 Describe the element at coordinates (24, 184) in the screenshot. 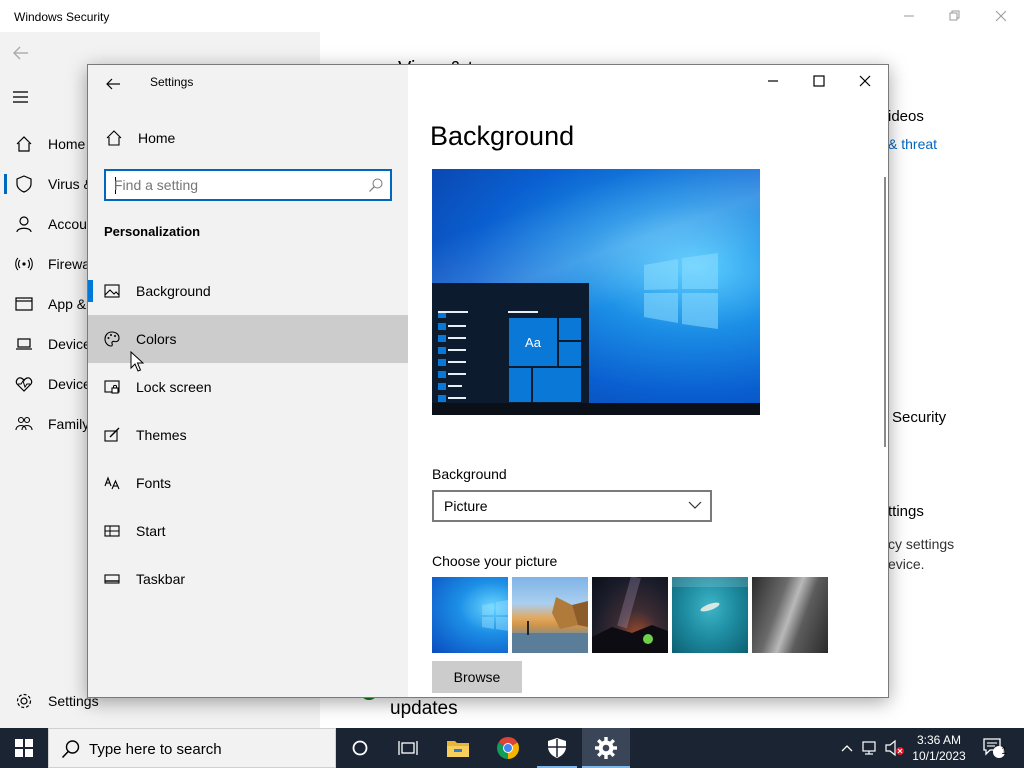

I see `shield-icon` at that location.